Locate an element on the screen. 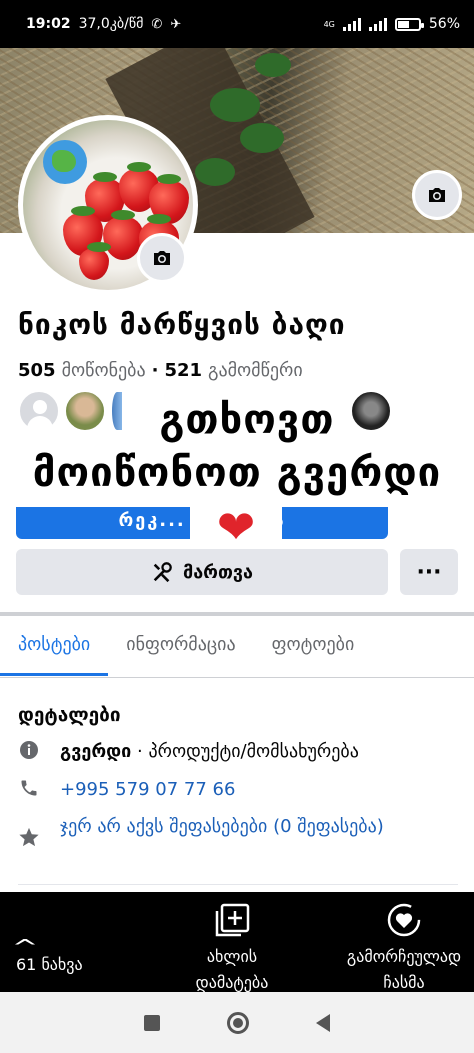 This screenshot has width=474, height=1053. heart-circle-icon is located at coordinates (404, 920).